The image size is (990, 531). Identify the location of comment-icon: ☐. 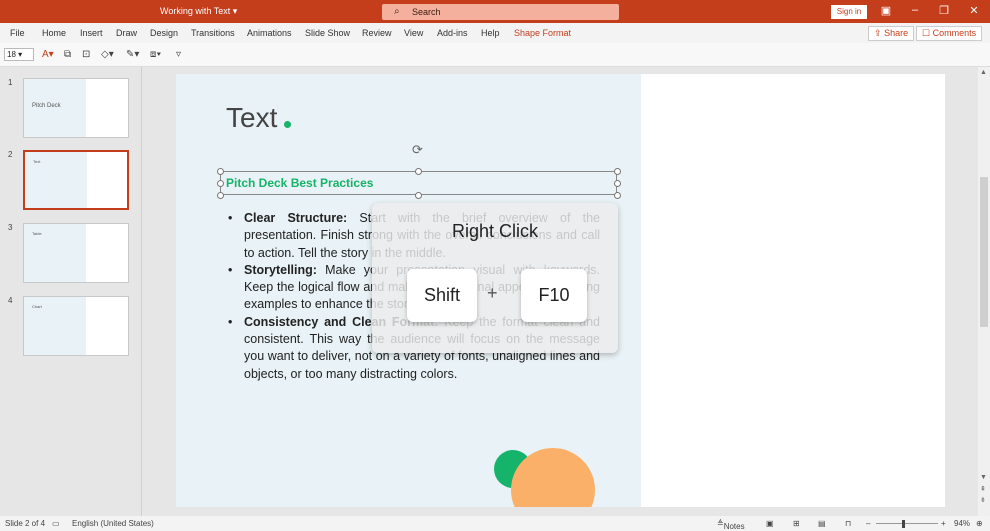
(926, 33).